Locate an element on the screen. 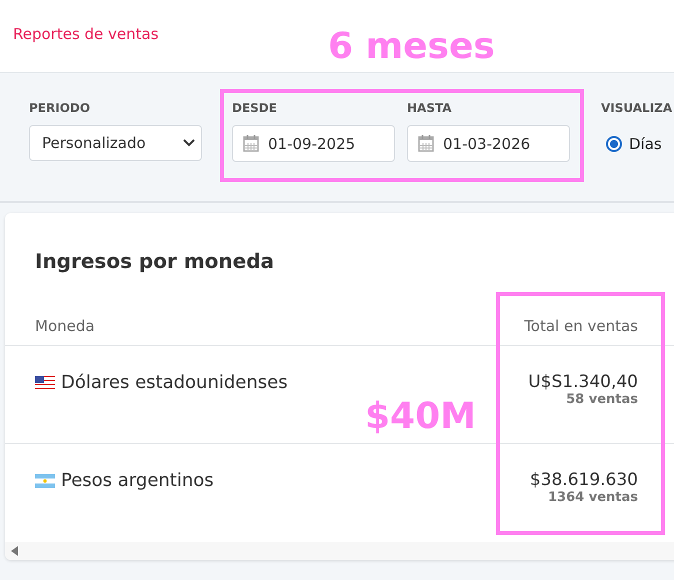 The image size is (674, 580). column-header: Total en ventas is located at coordinates (581, 326).